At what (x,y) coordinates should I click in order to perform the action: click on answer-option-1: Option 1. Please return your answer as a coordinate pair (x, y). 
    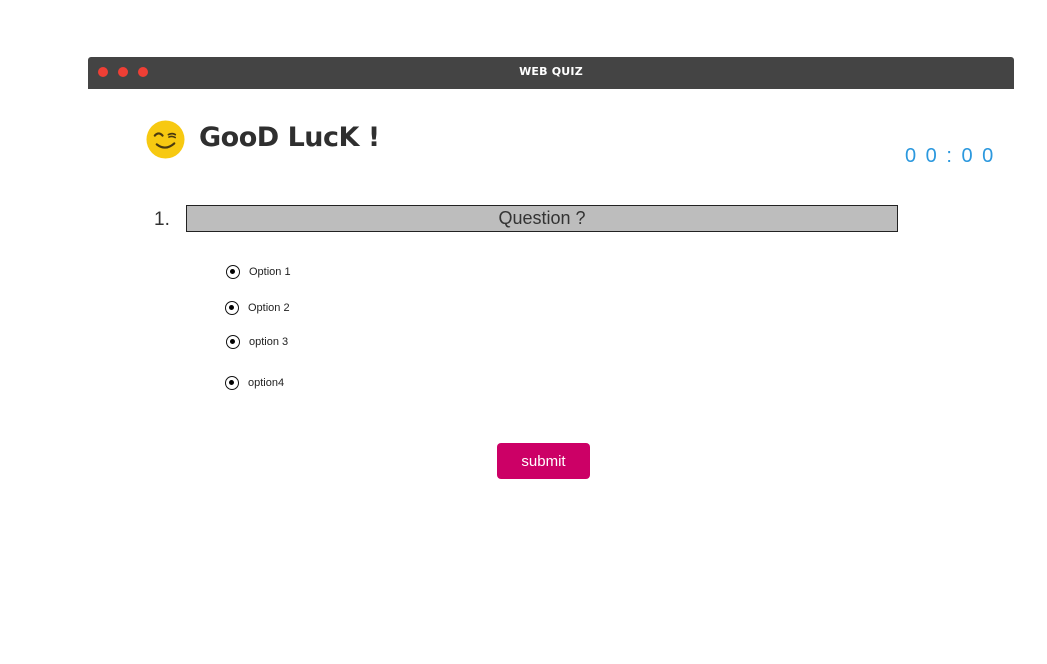
    Looking at the image, I should click on (258, 272).